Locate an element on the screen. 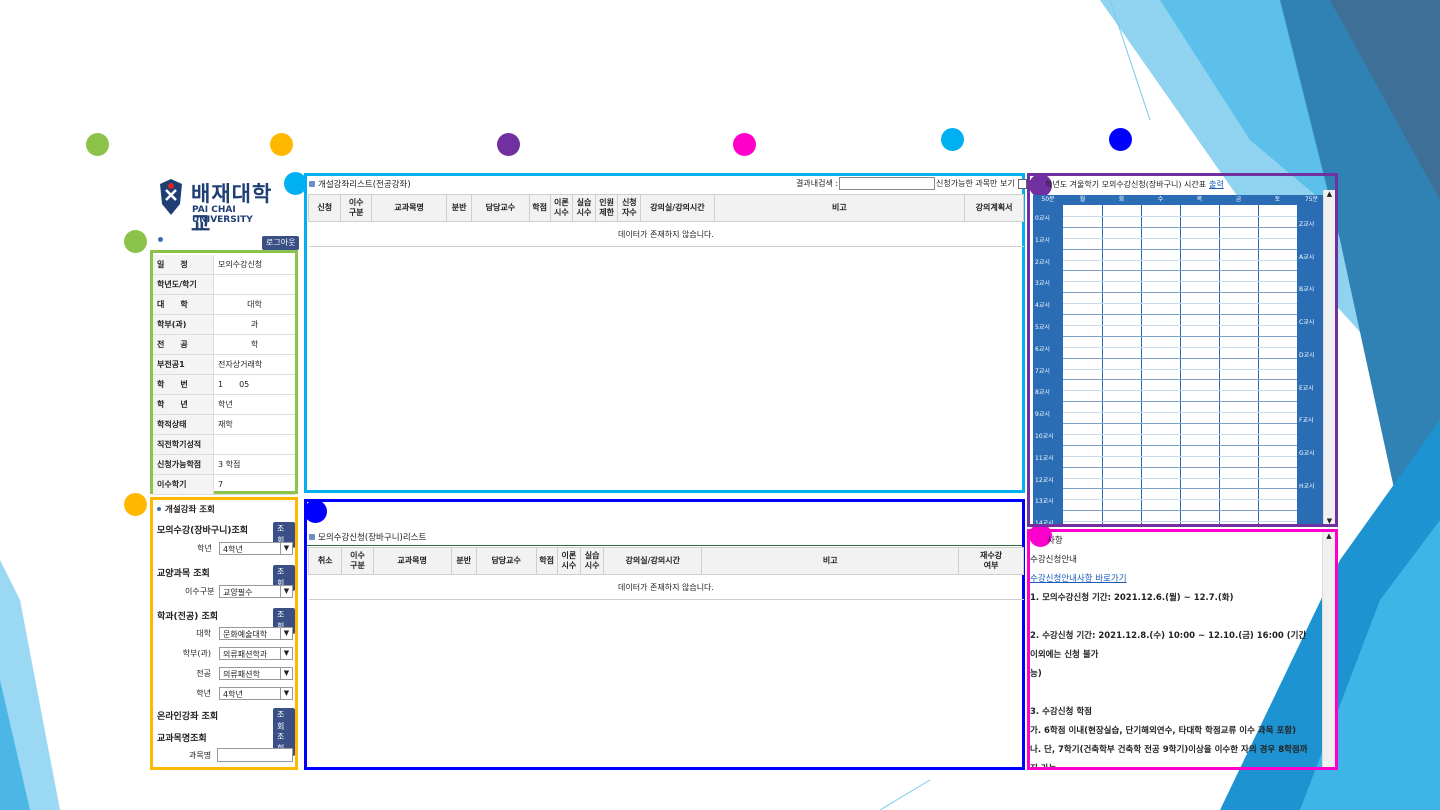  course-name-input is located at coordinates (255, 755).